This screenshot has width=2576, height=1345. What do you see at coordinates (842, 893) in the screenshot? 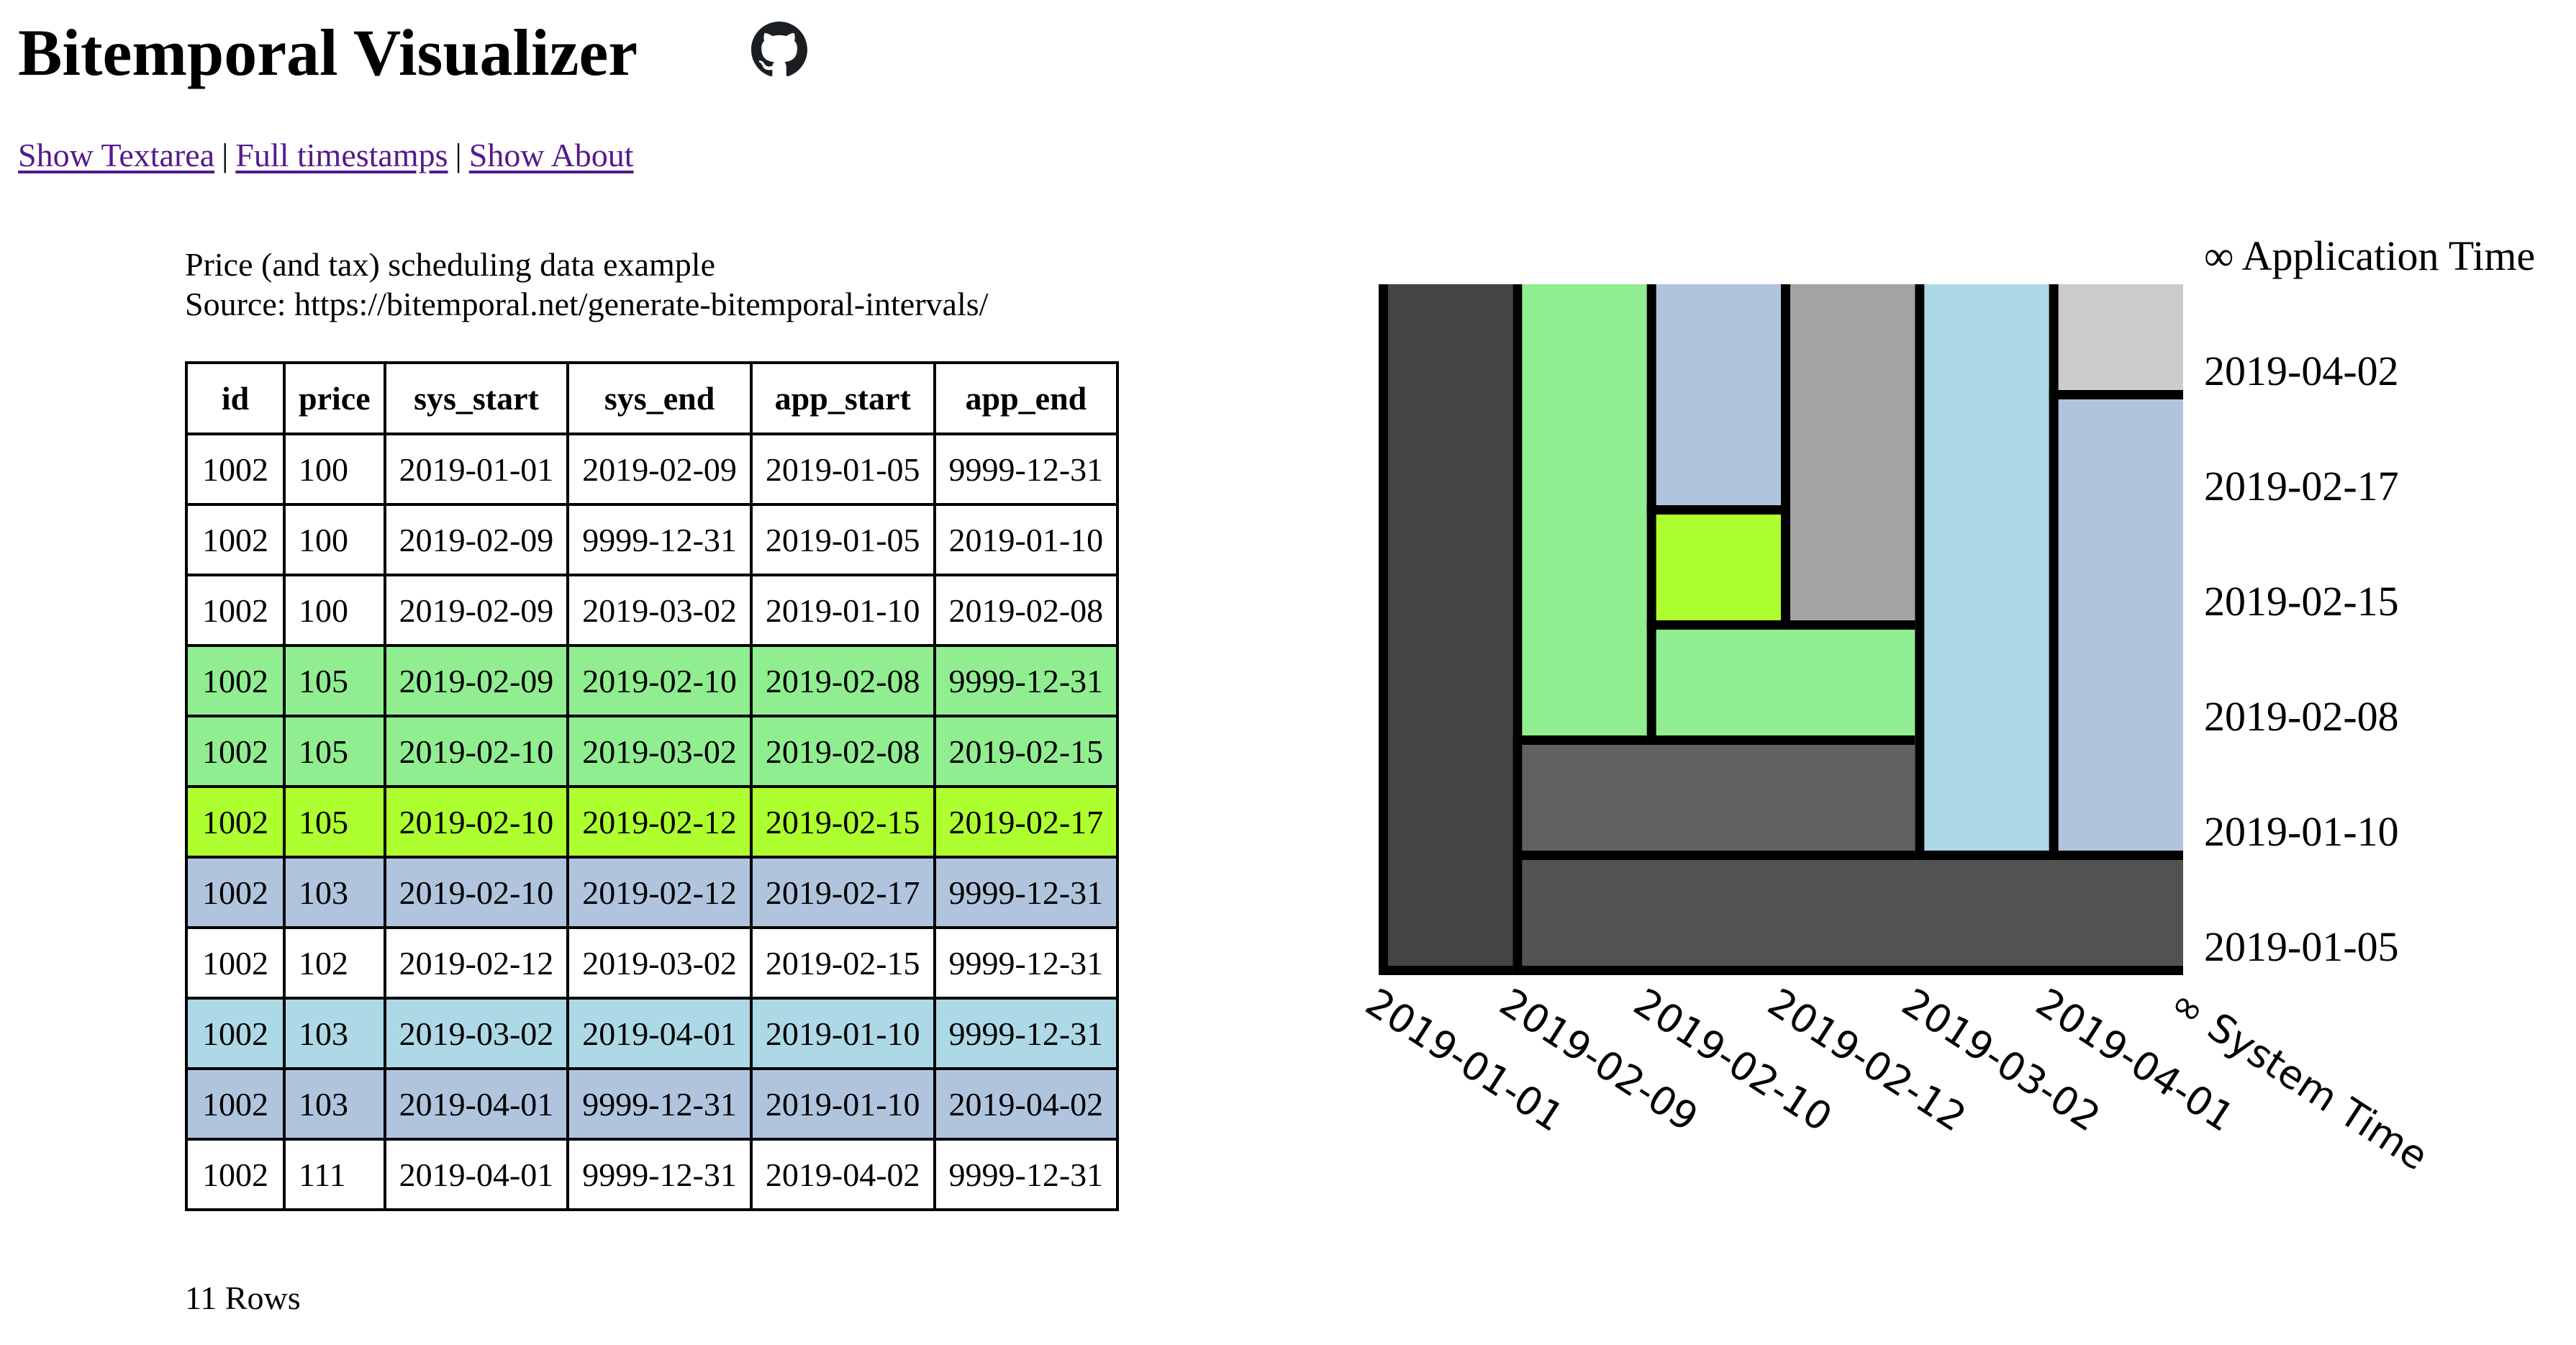
I see `cell-app-start: 2019-02-17` at bounding box center [842, 893].